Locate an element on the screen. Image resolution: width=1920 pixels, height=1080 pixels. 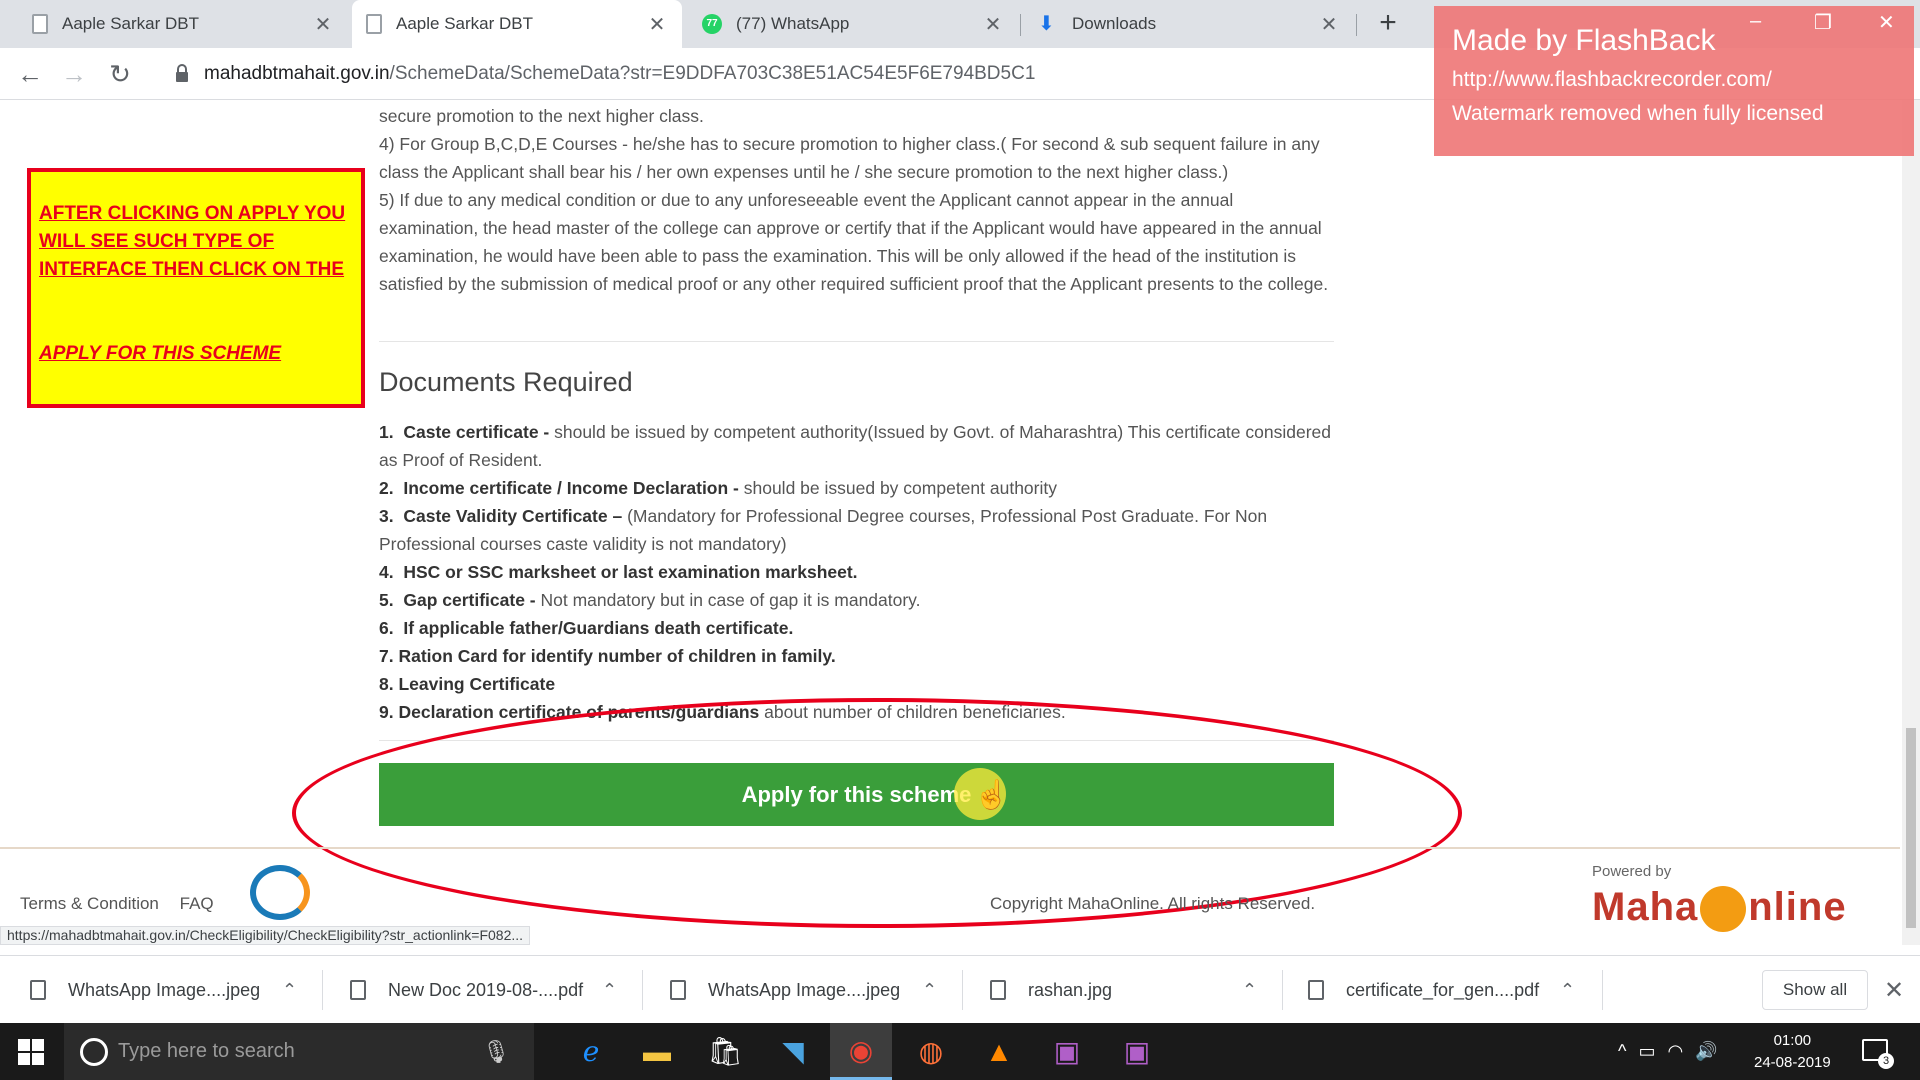
watermark-url: http://www.flashbackrecorder.com/ is located at coordinates (1612, 79).